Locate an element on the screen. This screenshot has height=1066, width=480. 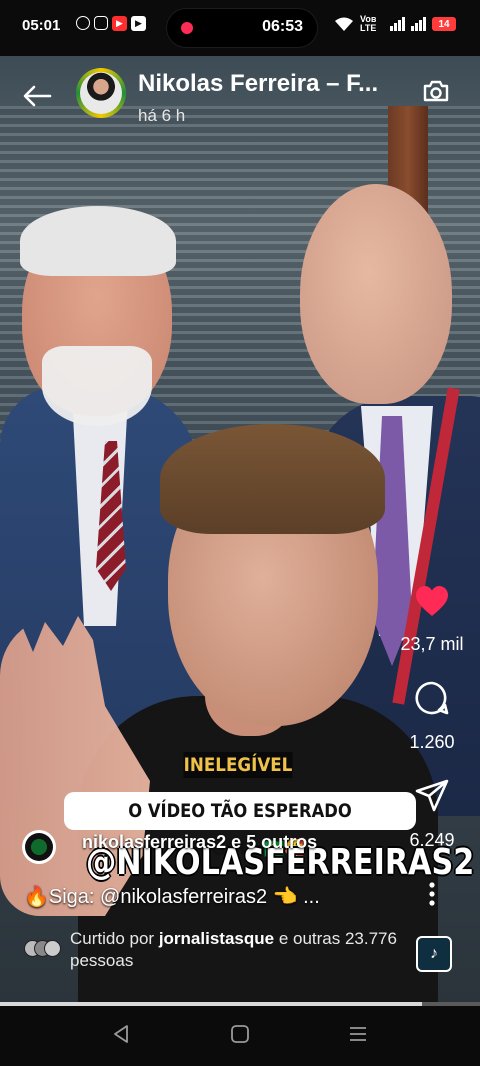
video-caption: O VÍDEO TÃO ESPERADO CHEGOU. 🇧🇷🥰 is located at coordinates (240, 826).